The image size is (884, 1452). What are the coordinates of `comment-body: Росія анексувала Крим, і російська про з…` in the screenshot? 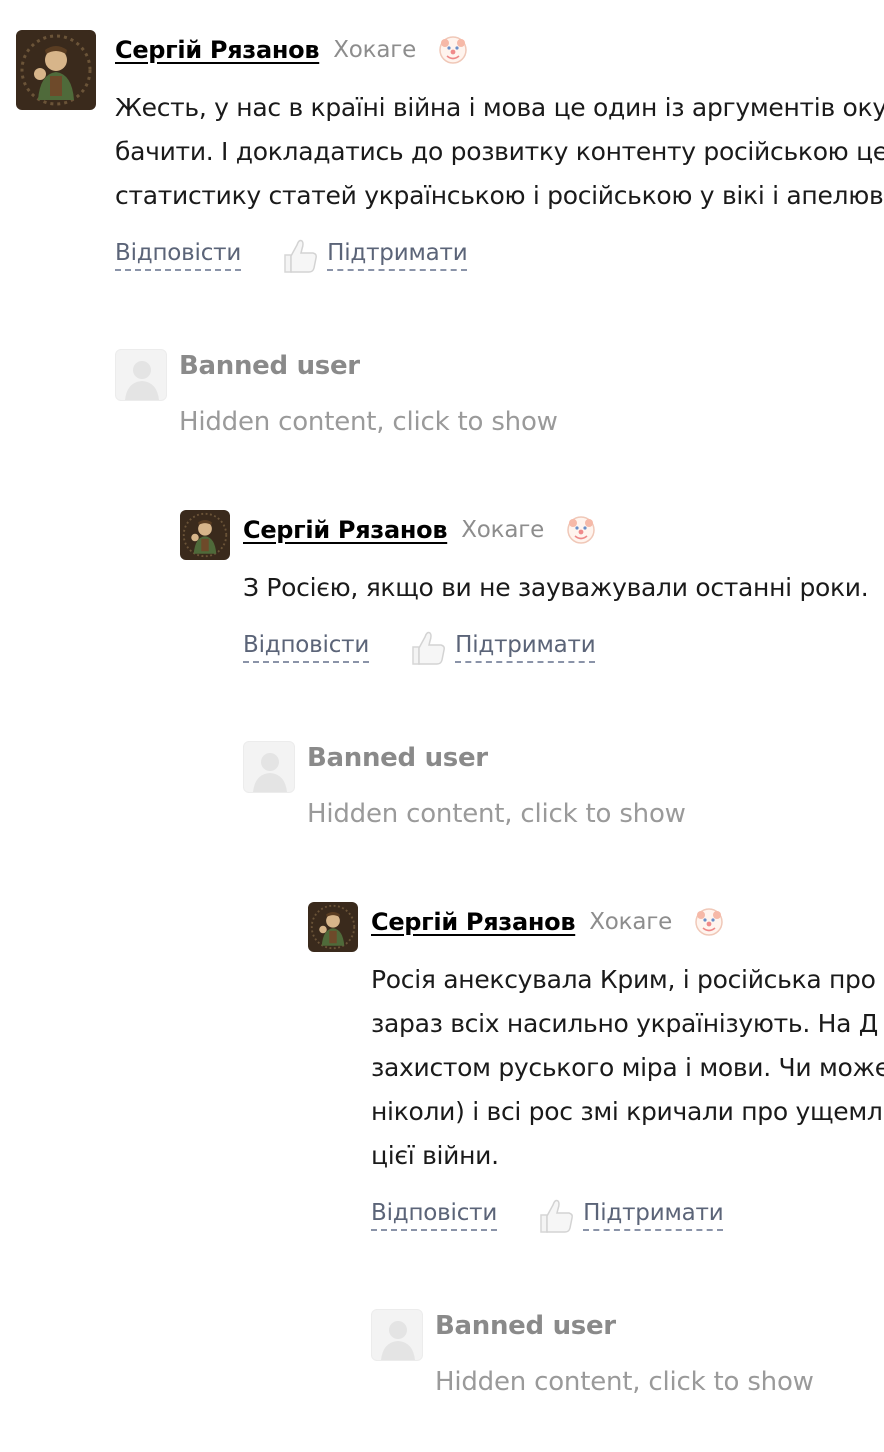 It's located at (627, 1068).